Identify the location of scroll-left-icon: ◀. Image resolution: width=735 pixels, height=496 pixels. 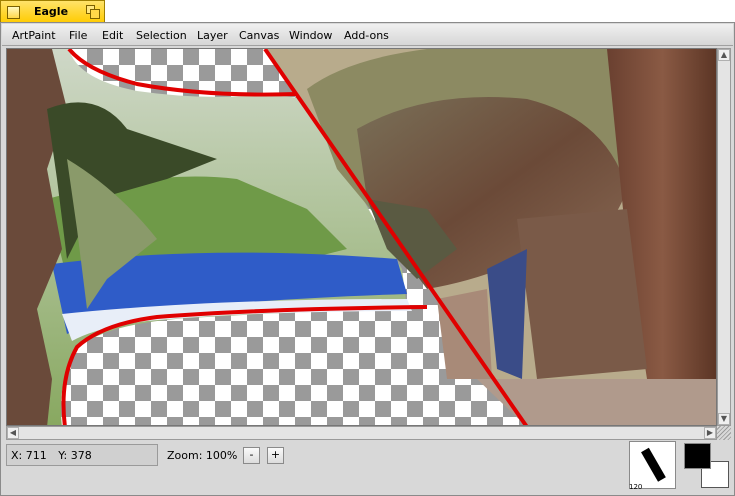
(13, 433).